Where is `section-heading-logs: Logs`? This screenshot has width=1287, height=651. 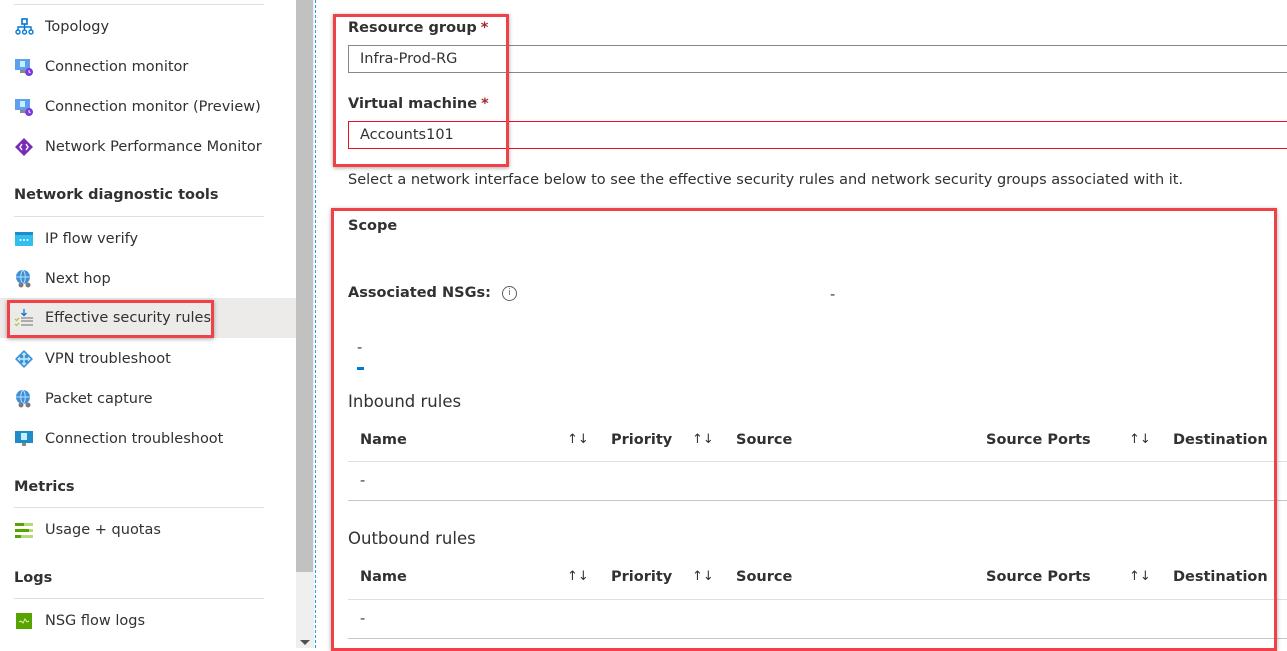
section-heading-logs: Logs is located at coordinates (33, 578).